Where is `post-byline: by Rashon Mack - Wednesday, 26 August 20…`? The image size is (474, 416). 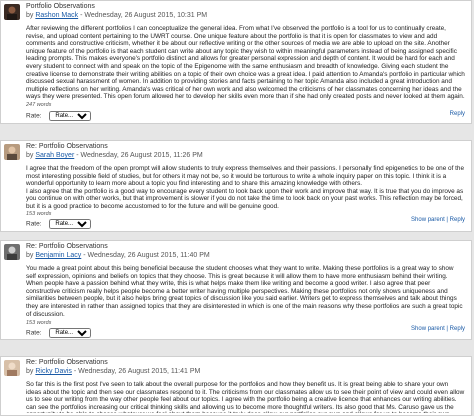 post-byline: by Rashon Mack - Wednesday, 26 August 20… is located at coordinates (116, 15).